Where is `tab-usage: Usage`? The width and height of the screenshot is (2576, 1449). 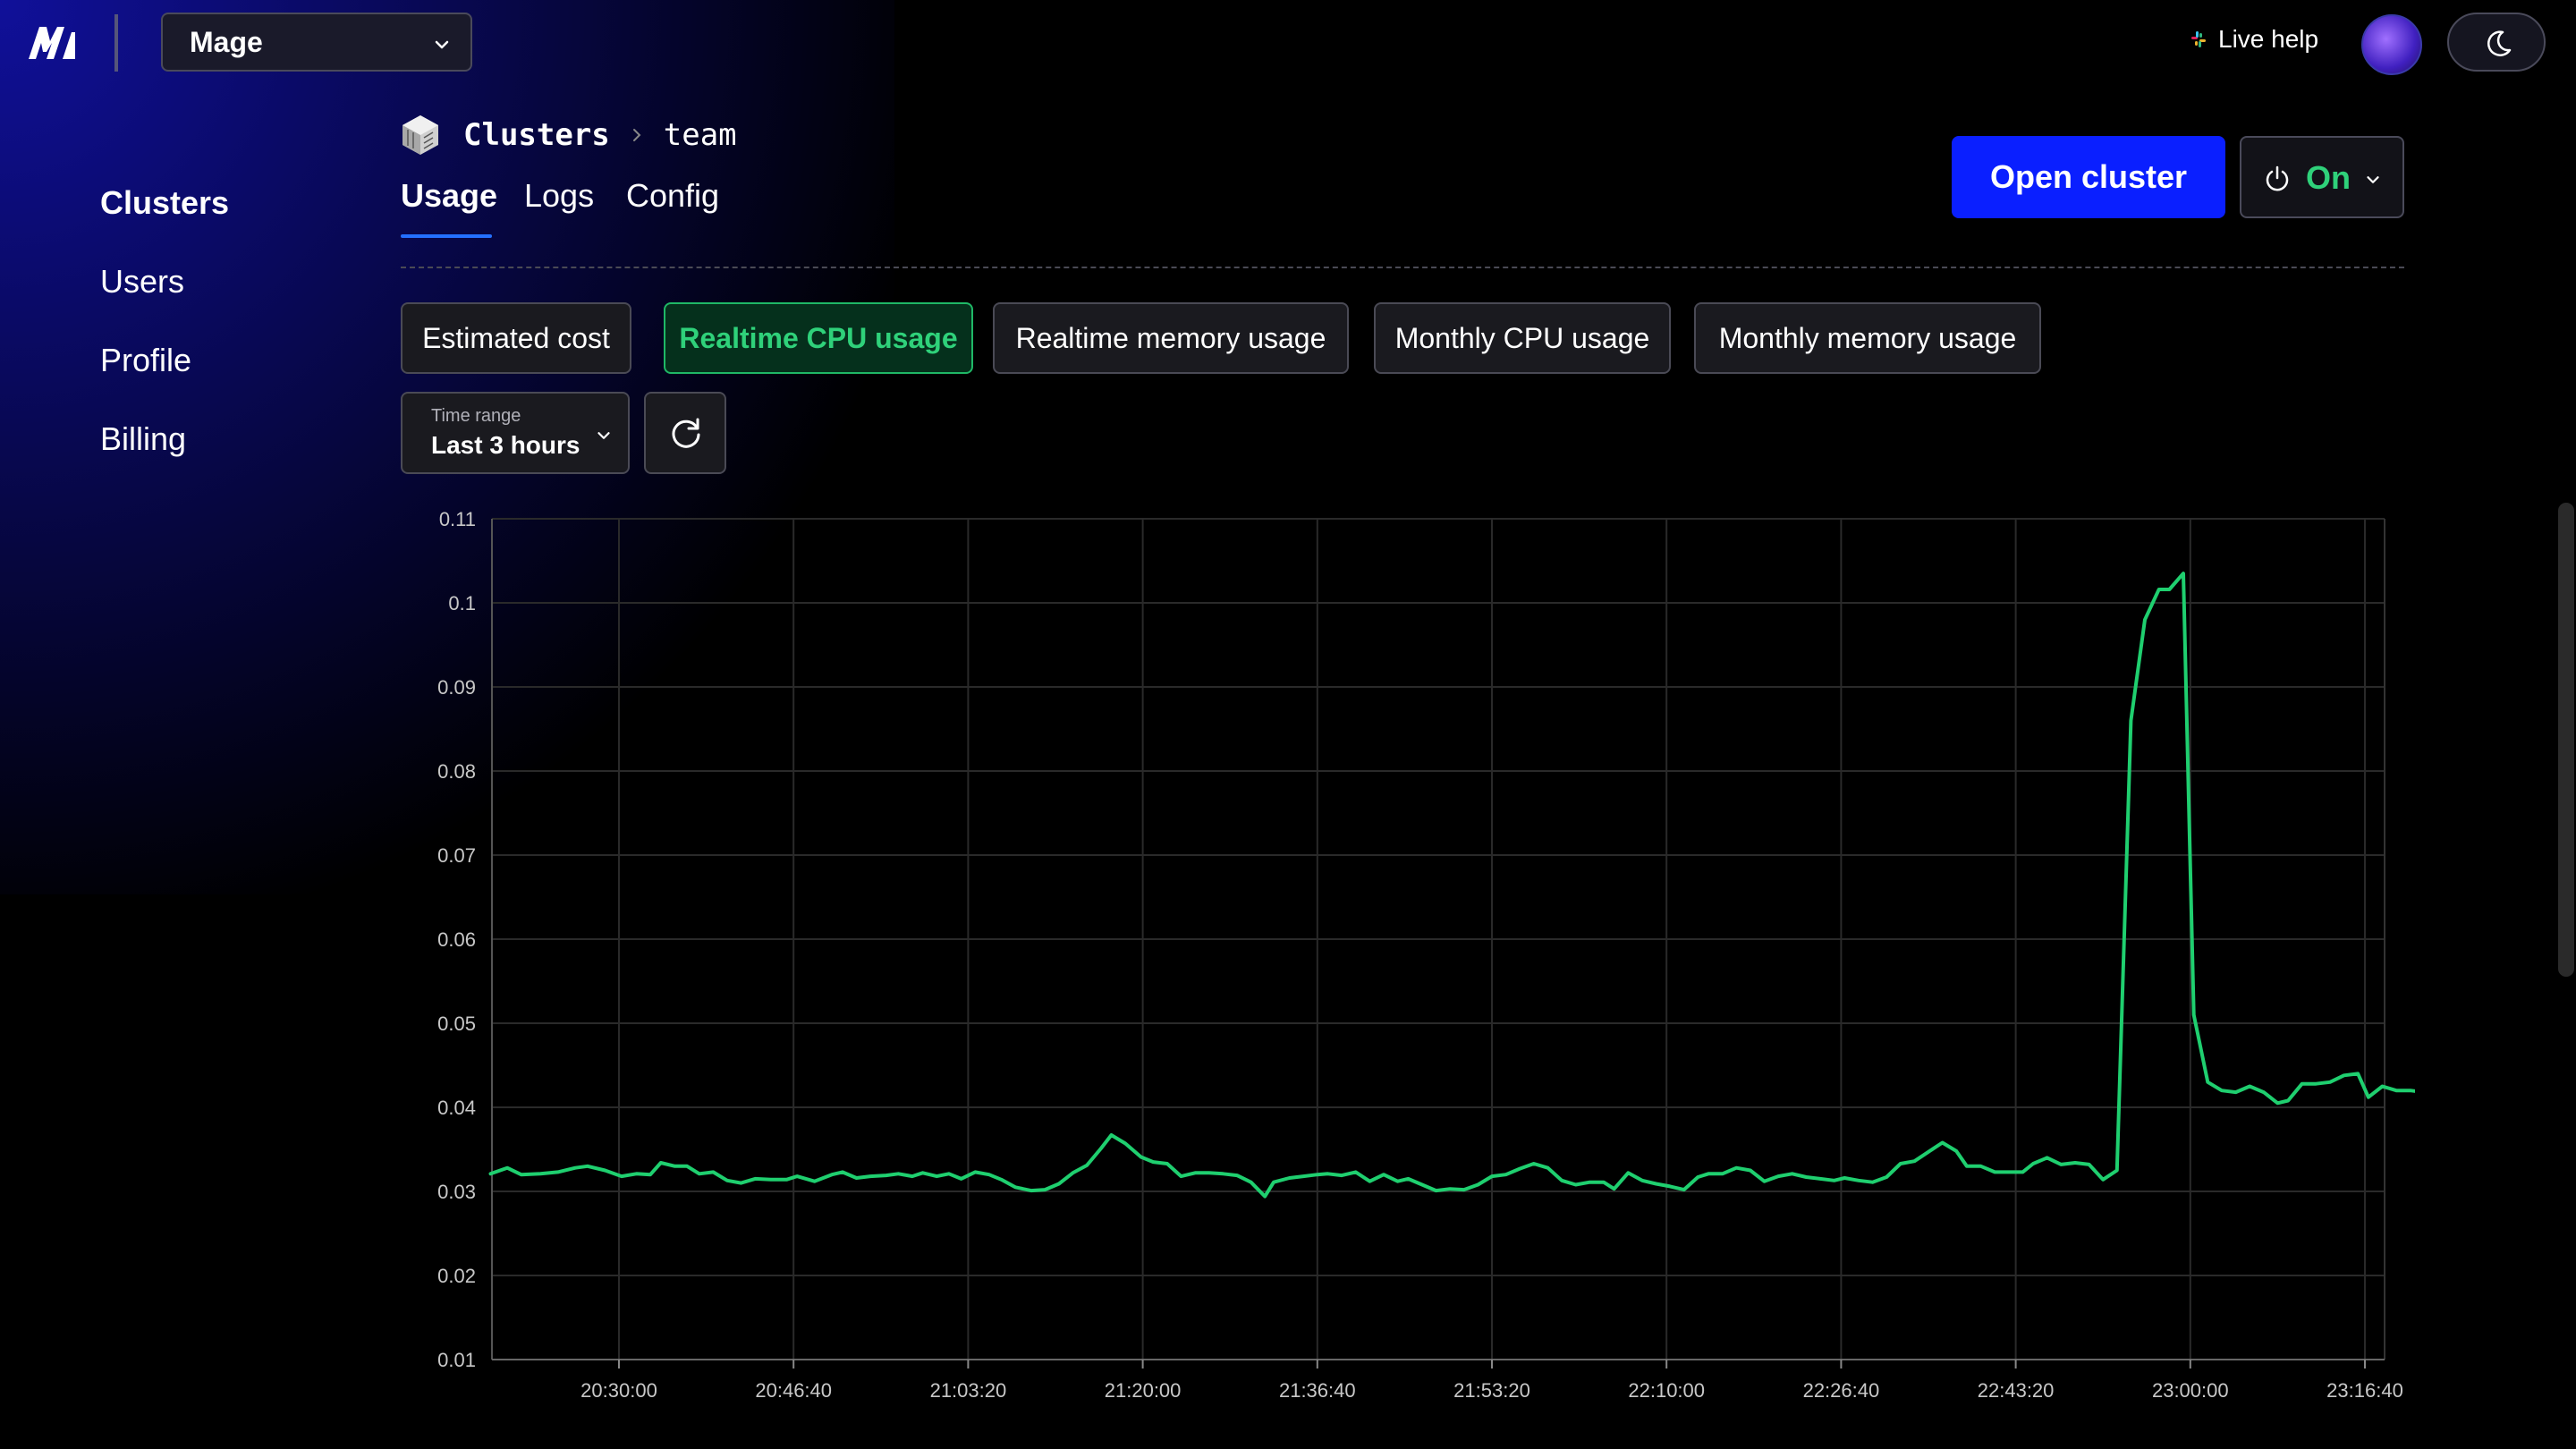 tab-usage: Usage is located at coordinates (449, 196).